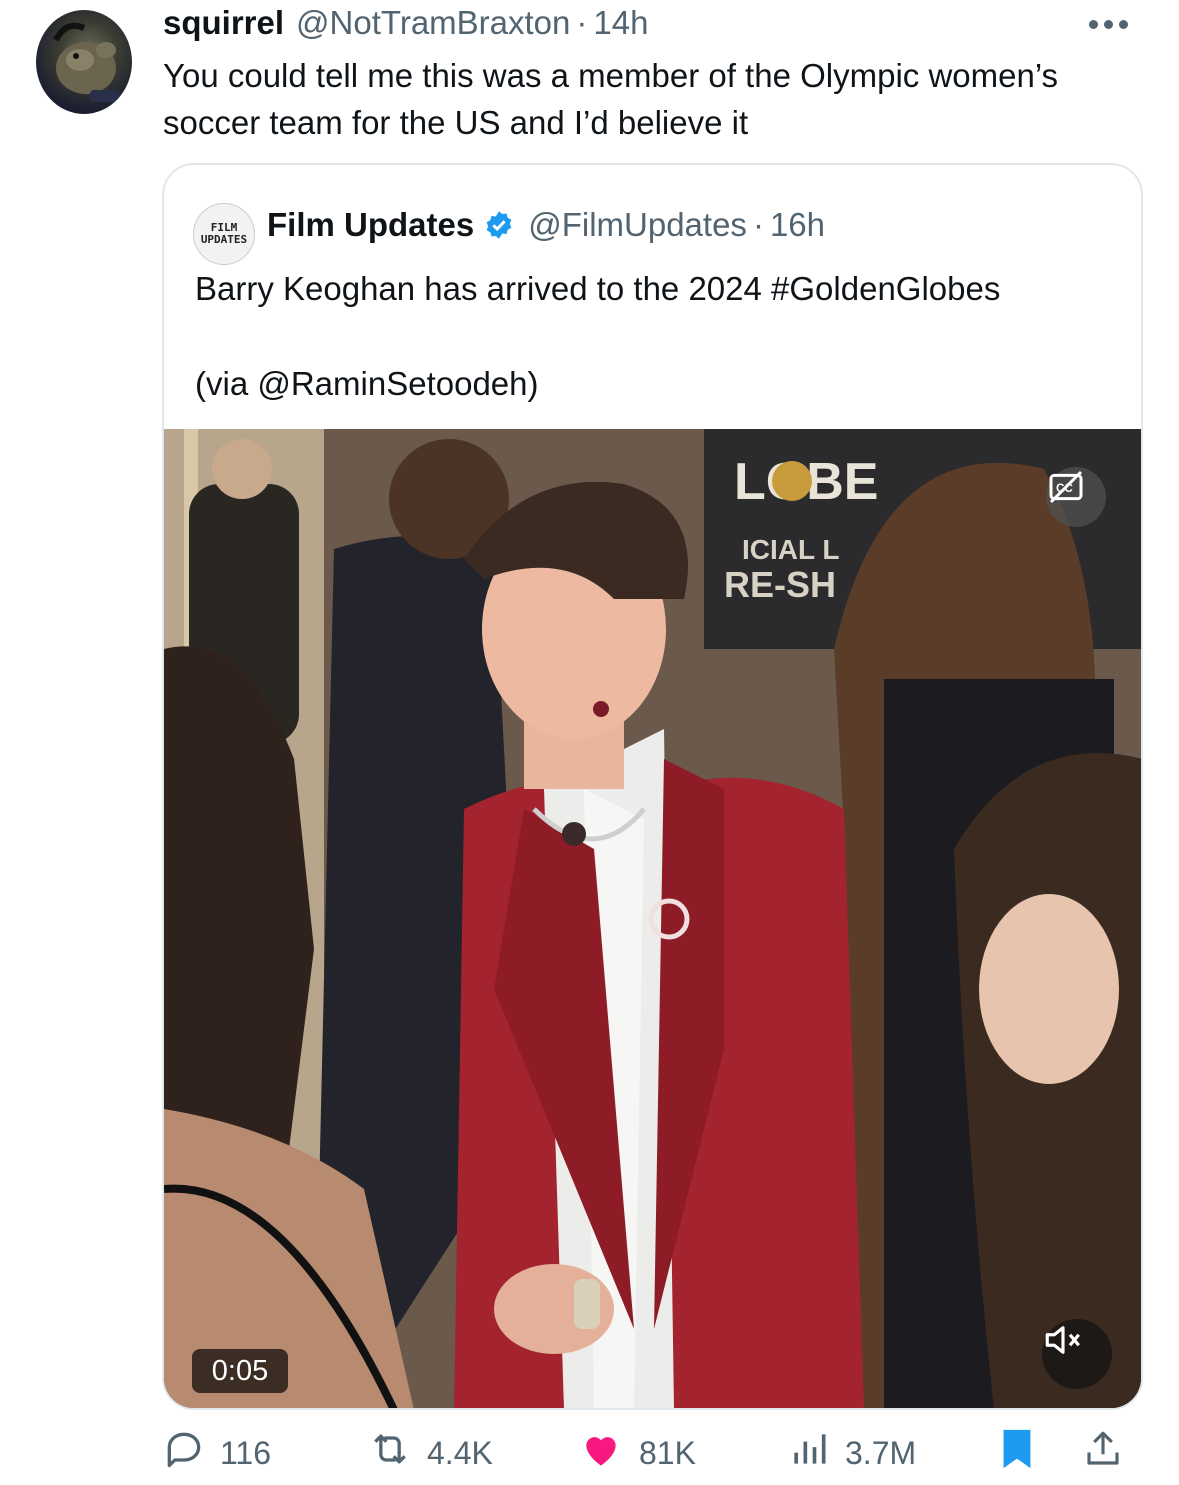 The width and height of the screenshot is (1179, 1485). Describe the element at coordinates (224, 239) in the screenshot. I see `avatar-text-line2: UPDATES` at that location.